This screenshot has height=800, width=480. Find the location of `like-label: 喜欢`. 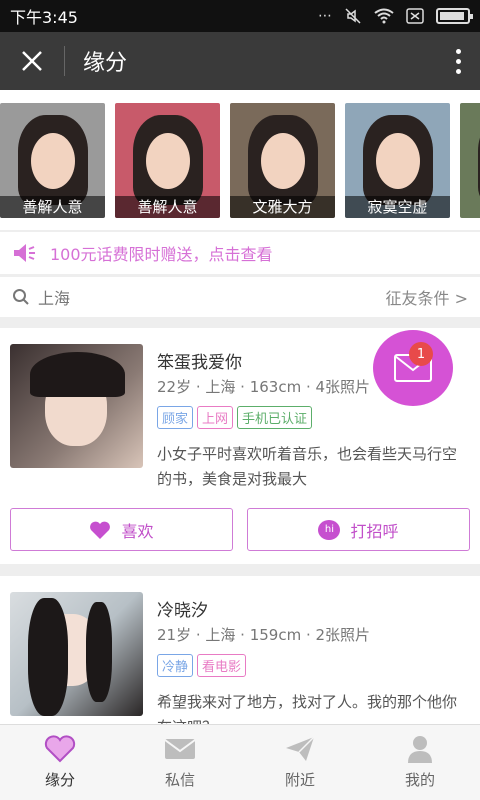

like-label: 喜欢 is located at coordinates (137, 531).